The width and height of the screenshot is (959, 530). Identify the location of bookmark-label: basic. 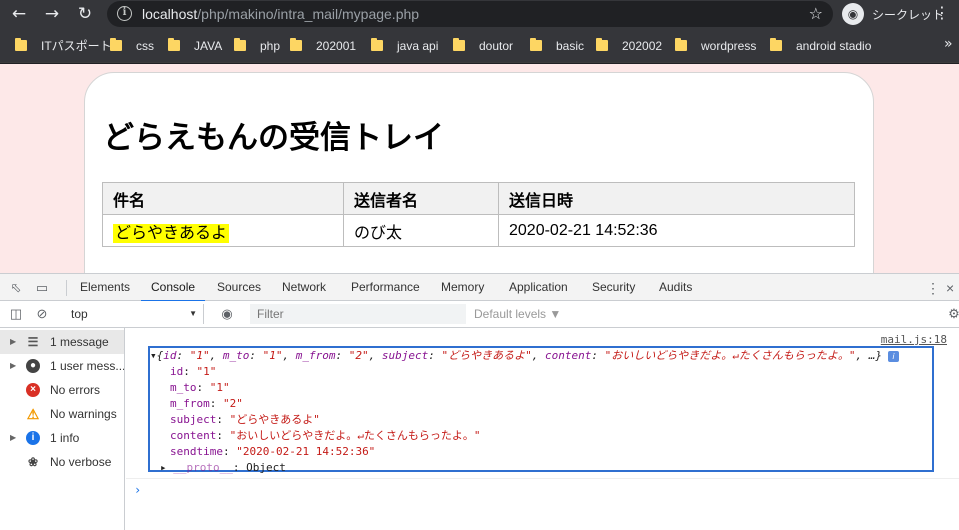
(570, 46).